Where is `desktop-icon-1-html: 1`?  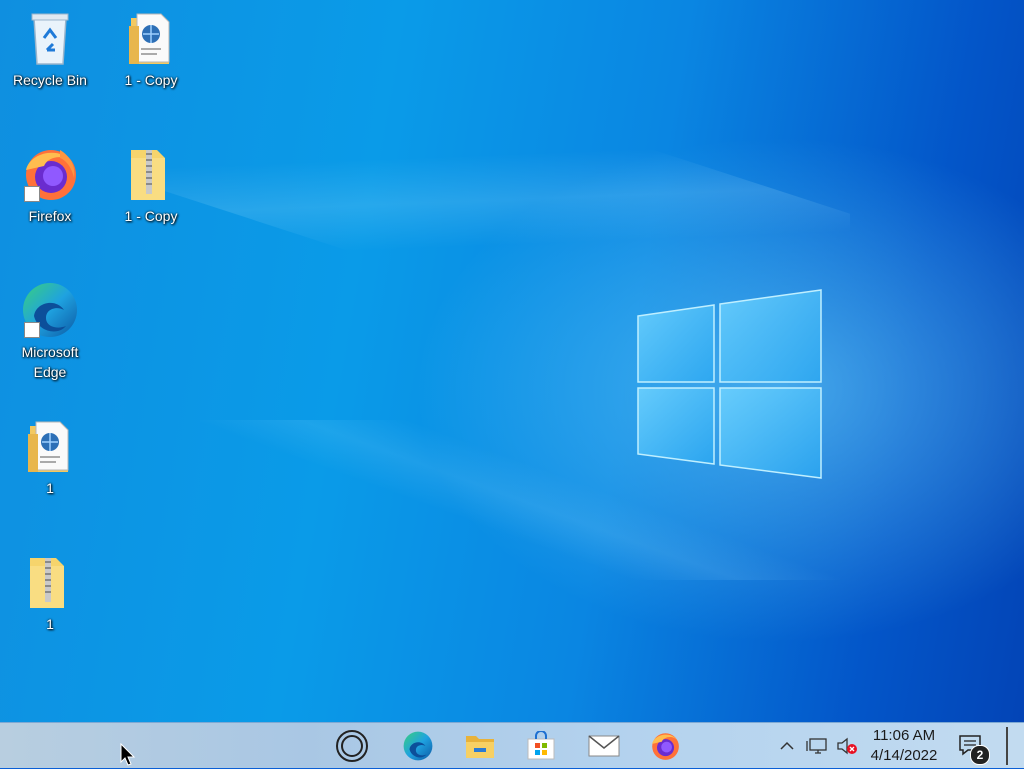 desktop-icon-1-html: 1 is located at coordinates (50, 457).